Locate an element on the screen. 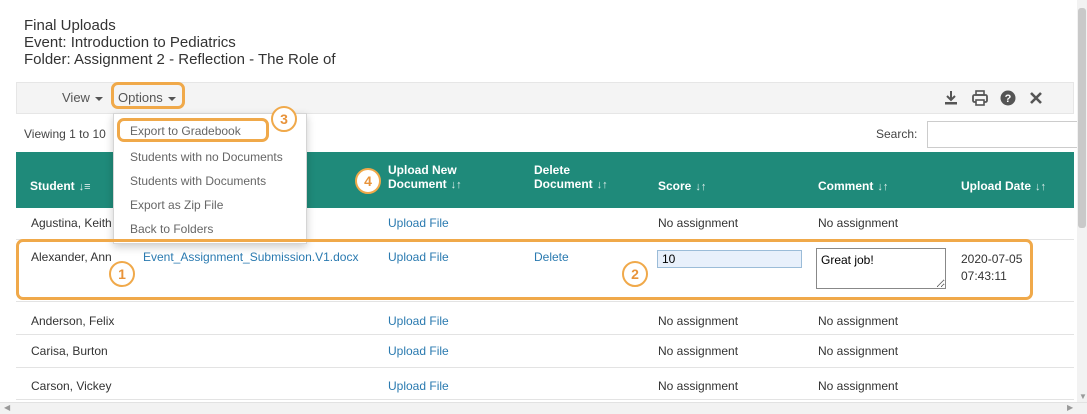 The width and height of the screenshot is (1087, 414). column-header-delete: Delete Document ↓↑ is located at coordinates (571, 177).